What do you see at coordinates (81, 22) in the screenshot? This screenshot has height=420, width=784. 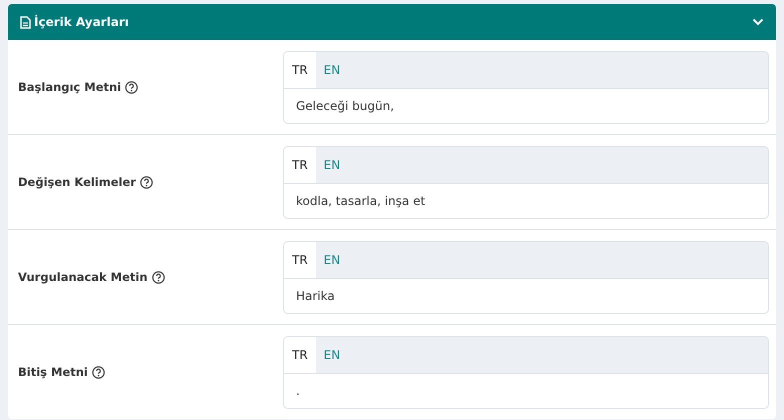 I see `panel-title: İçerik Ayarları` at bounding box center [81, 22].